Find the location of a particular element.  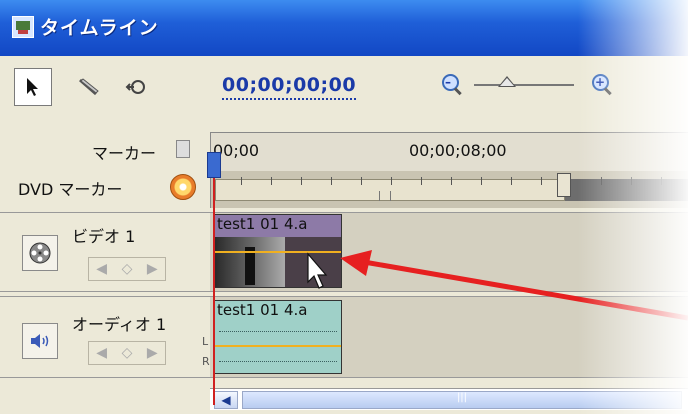

mouse-cursor-icon is located at coordinates (317, 270).